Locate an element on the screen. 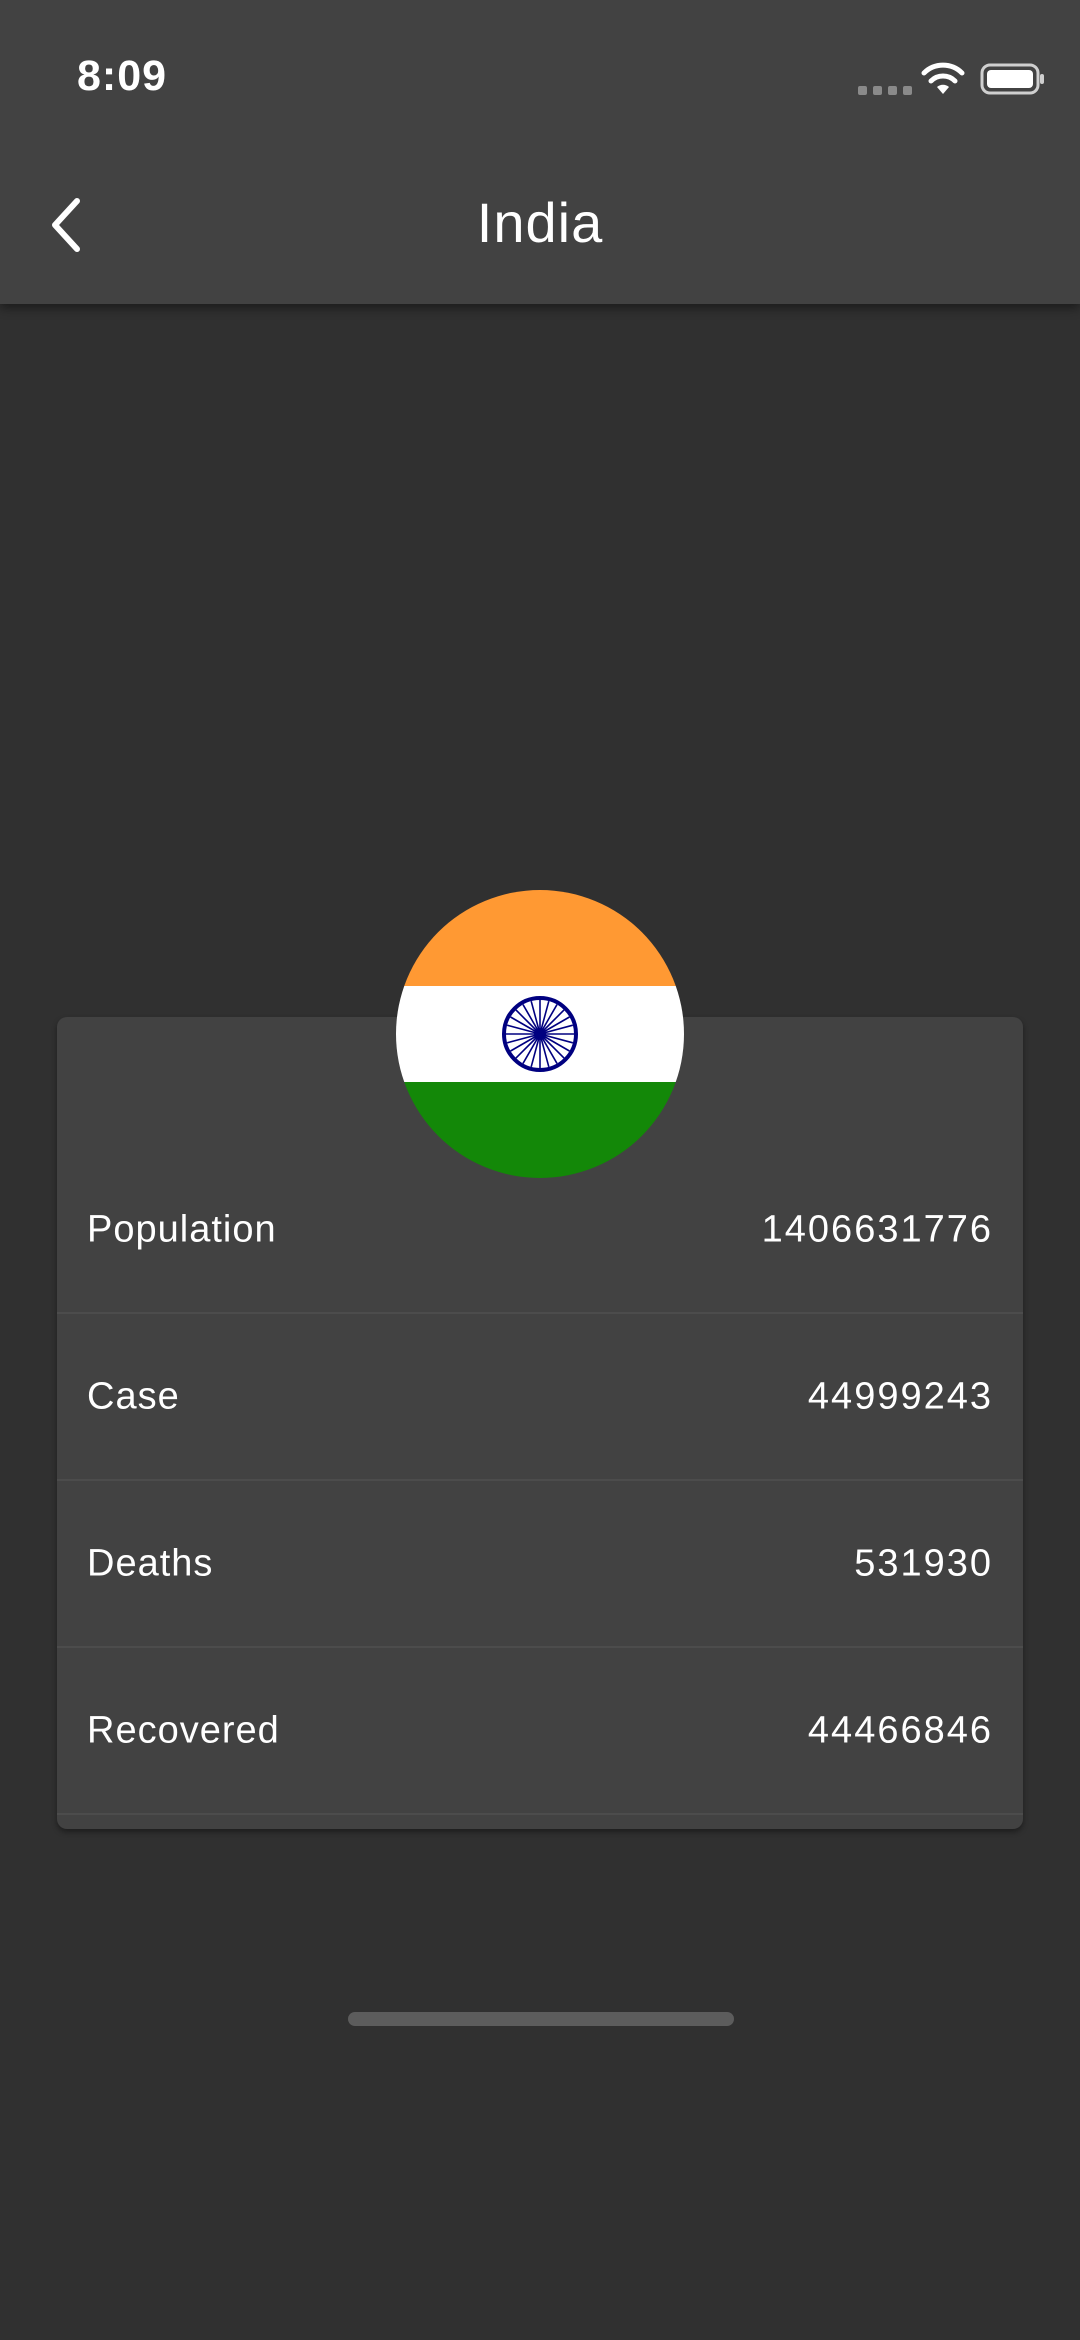 The height and width of the screenshot is (2340, 1080). home-indicator is located at coordinates (541, 2019).